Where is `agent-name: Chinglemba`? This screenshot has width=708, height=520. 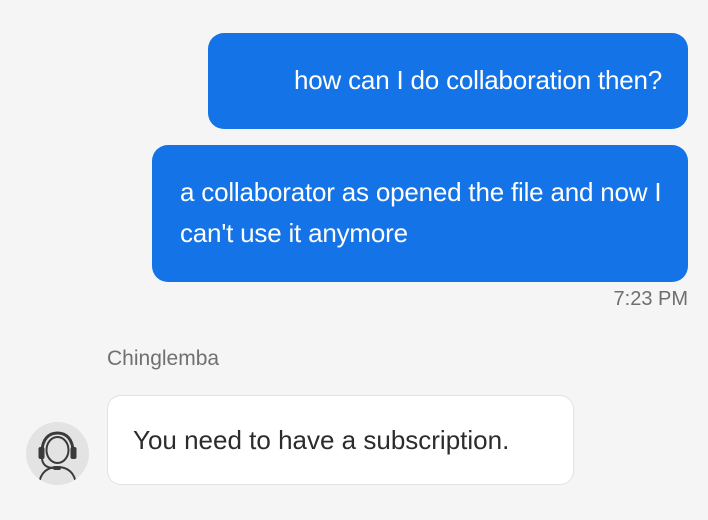 agent-name: Chinglemba is located at coordinates (163, 358).